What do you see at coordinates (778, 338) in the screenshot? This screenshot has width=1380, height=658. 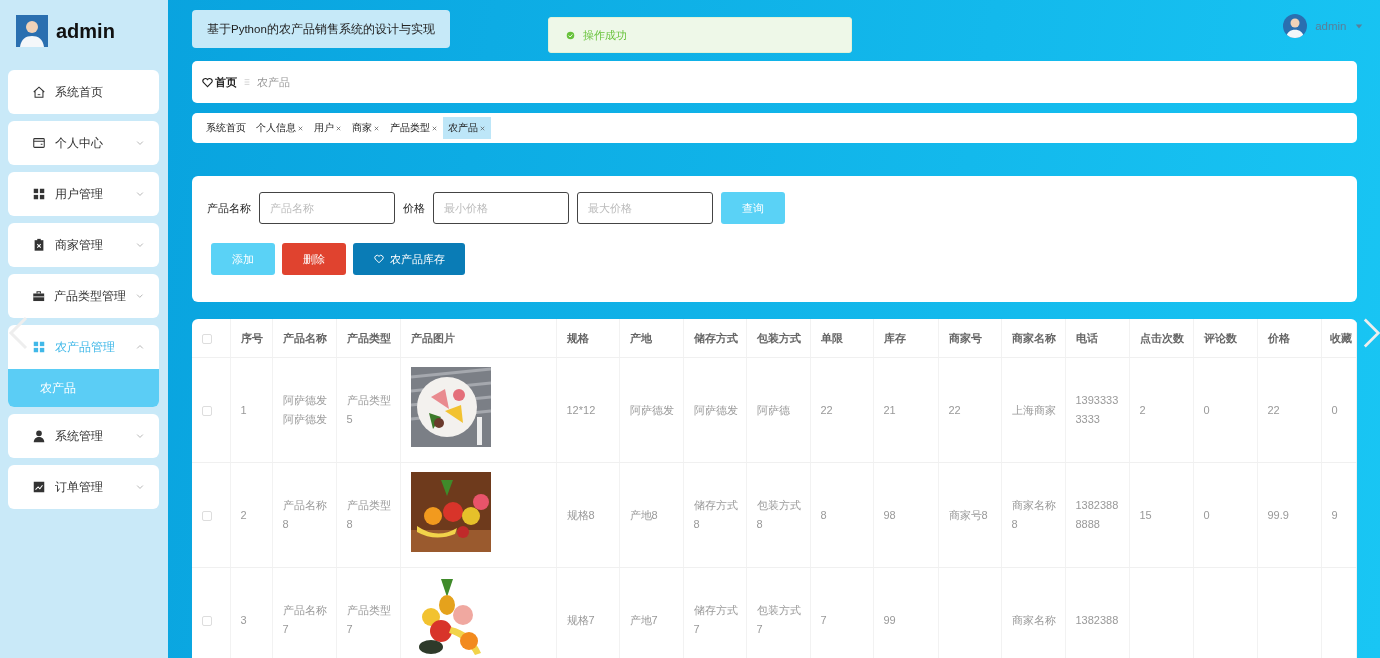 I see `column-header: 包装方式` at bounding box center [778, 338].